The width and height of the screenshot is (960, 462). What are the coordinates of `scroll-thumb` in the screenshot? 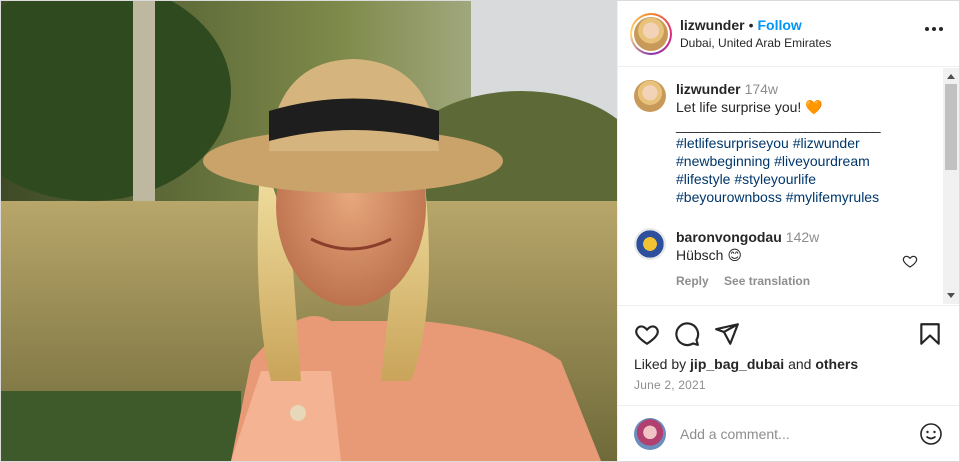 It's located at (951, 127).